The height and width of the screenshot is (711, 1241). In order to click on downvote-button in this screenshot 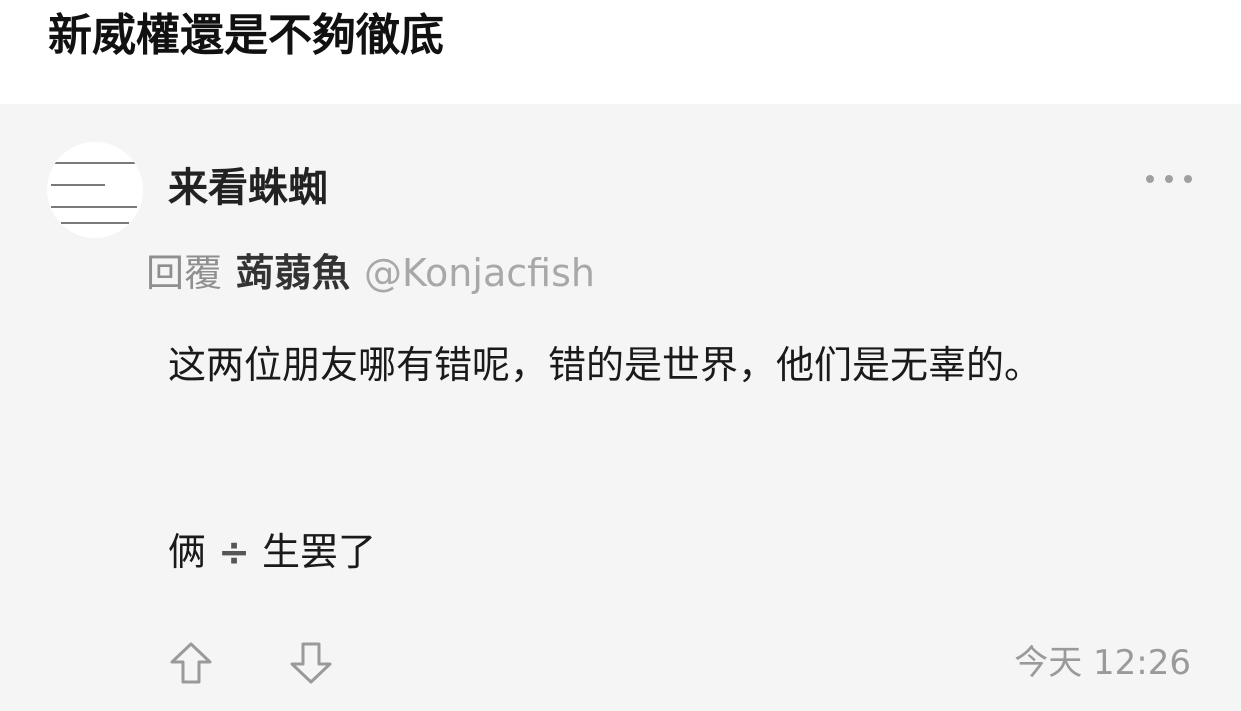, I will do `click(311, 663)`.